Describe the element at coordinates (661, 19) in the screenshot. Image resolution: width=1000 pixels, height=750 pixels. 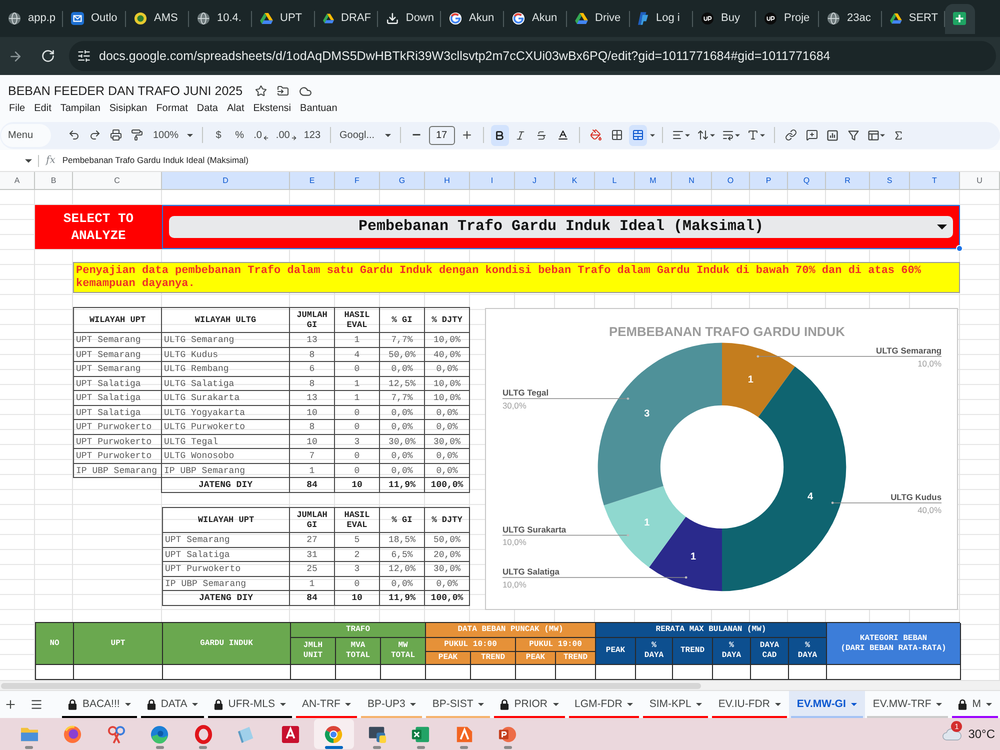
I see `browser-tab: Log i` at that location.